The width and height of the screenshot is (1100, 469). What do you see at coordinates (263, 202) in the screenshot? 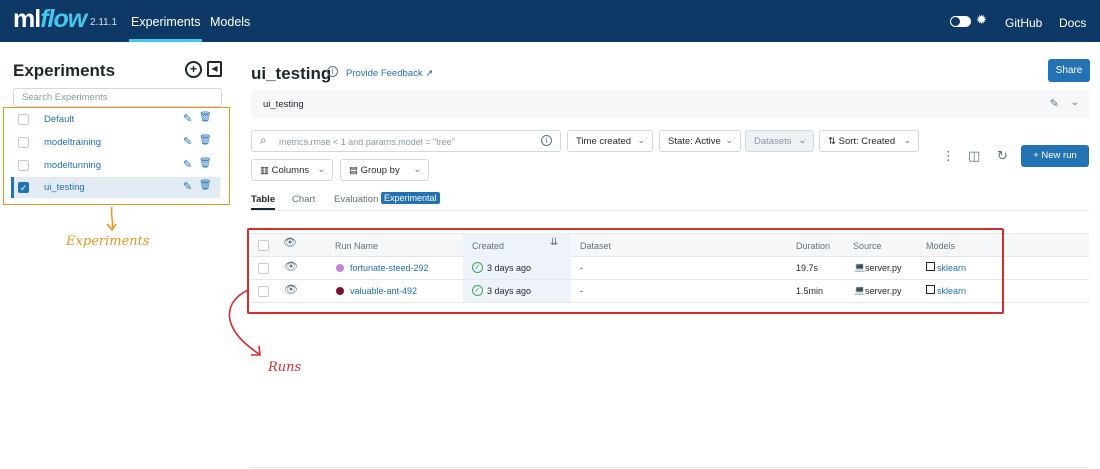
I see `tab-table: Table` at bounding box center [263, 202].